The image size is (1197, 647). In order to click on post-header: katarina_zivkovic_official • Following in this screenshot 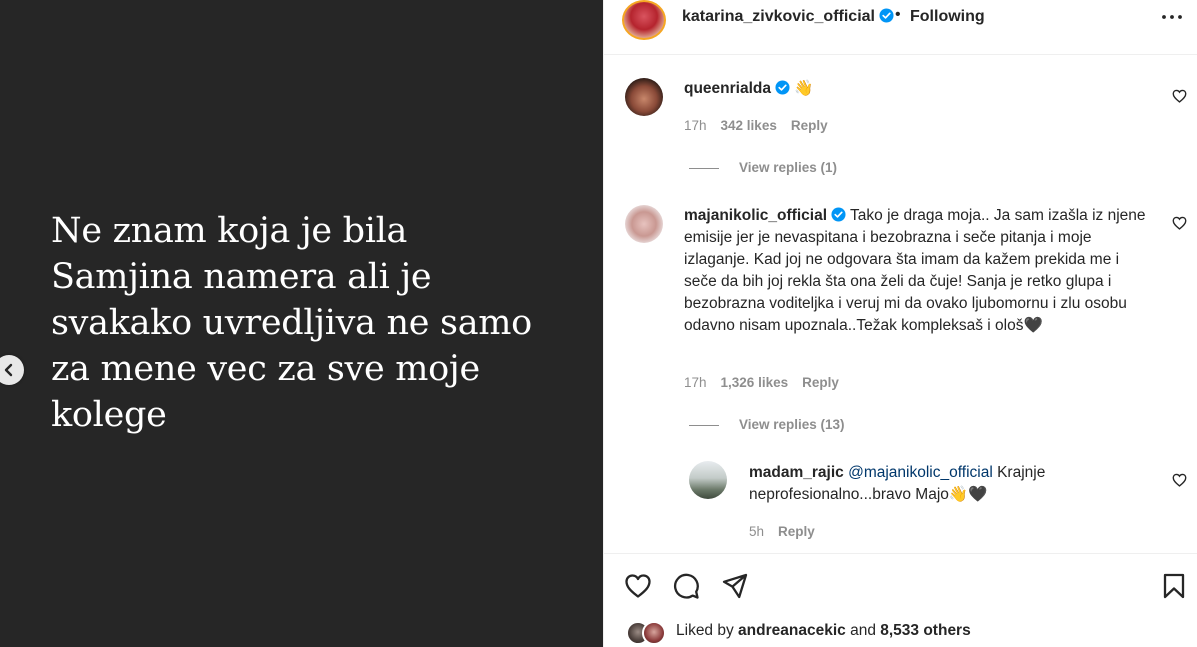, I will do `click(900, 27)`.